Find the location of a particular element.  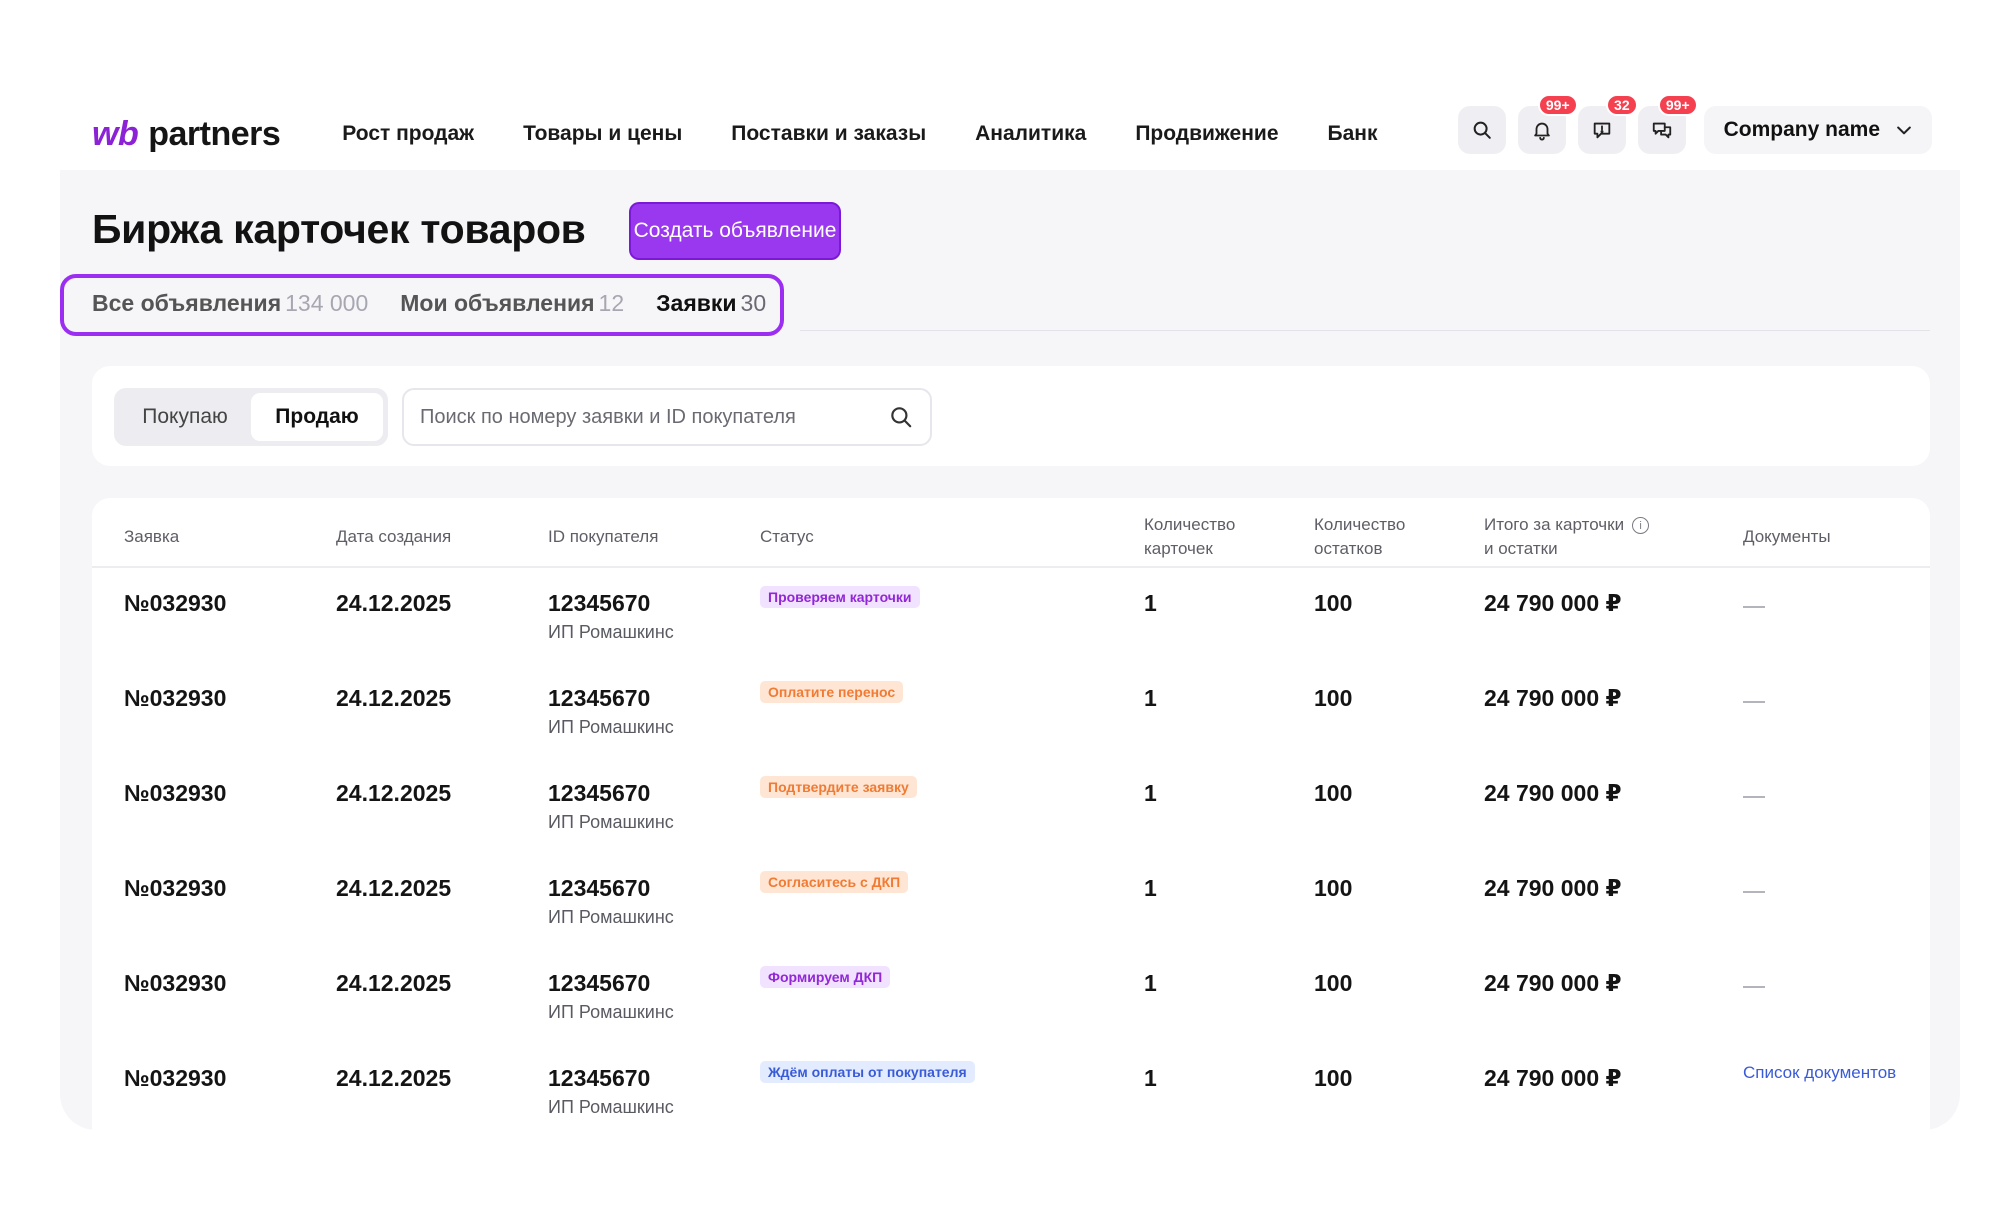

tab-count: 12 is located at coordinates (611, 303).